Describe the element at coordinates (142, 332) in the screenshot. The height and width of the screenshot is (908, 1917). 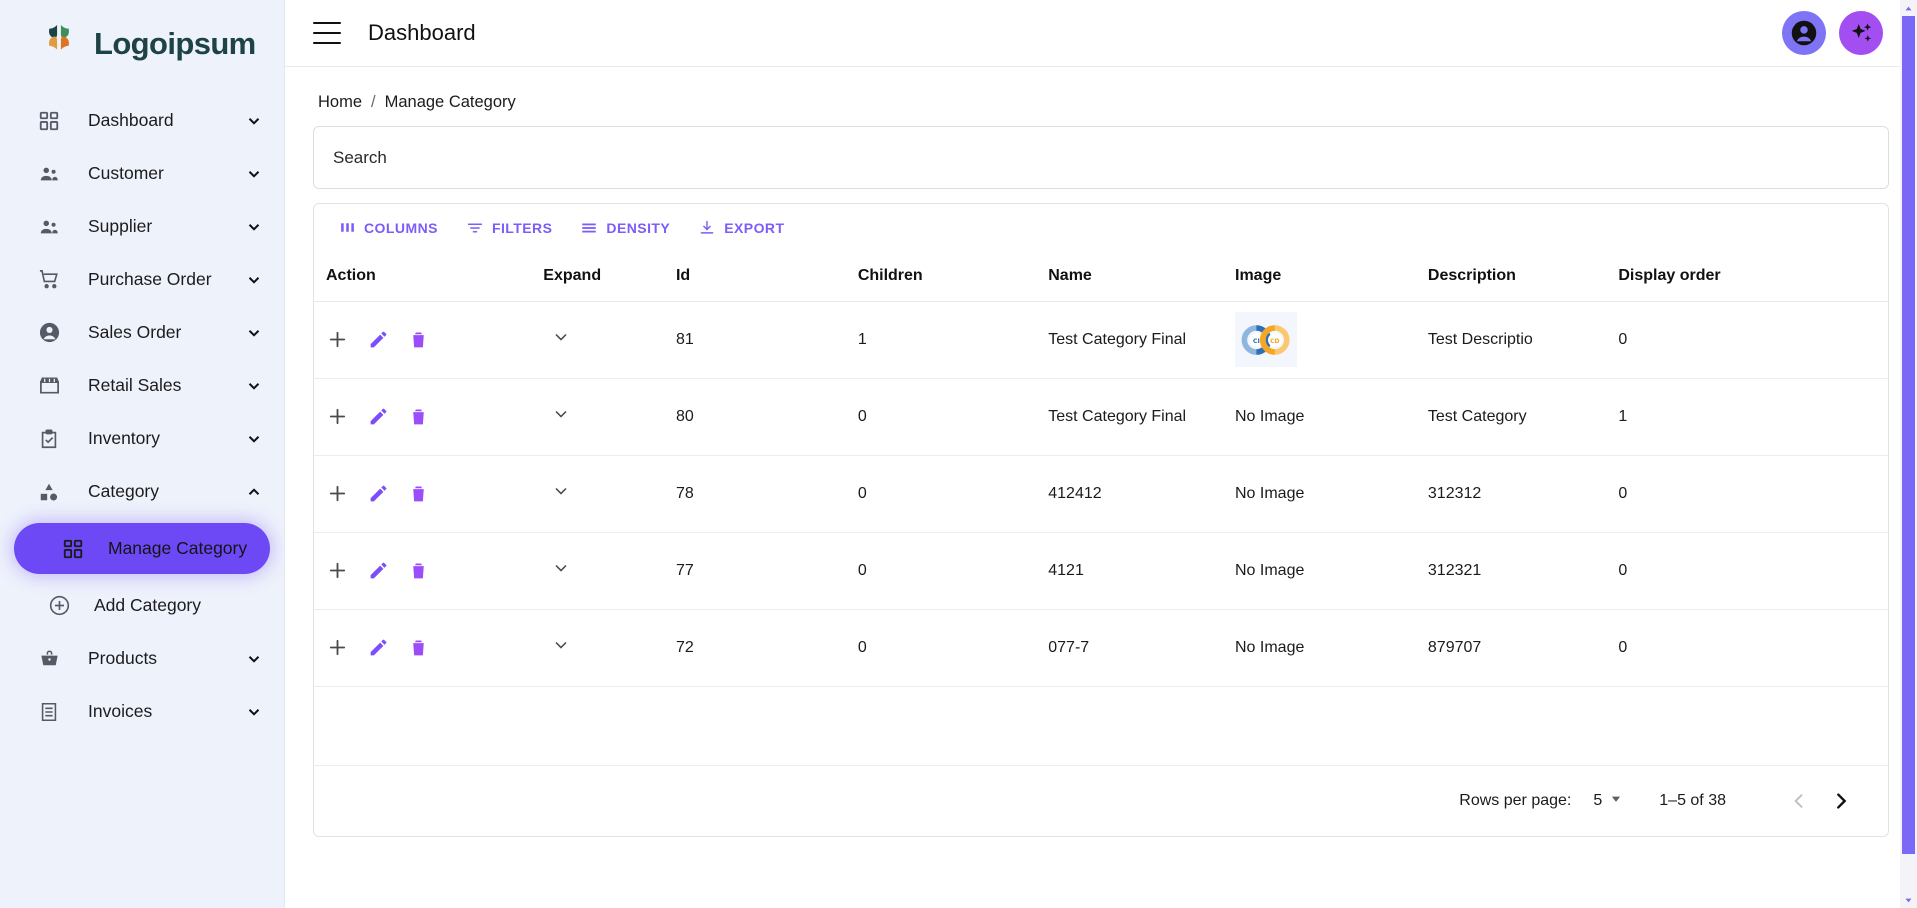
I see `sidebar-item-sales-order: Sales Order` at that location.